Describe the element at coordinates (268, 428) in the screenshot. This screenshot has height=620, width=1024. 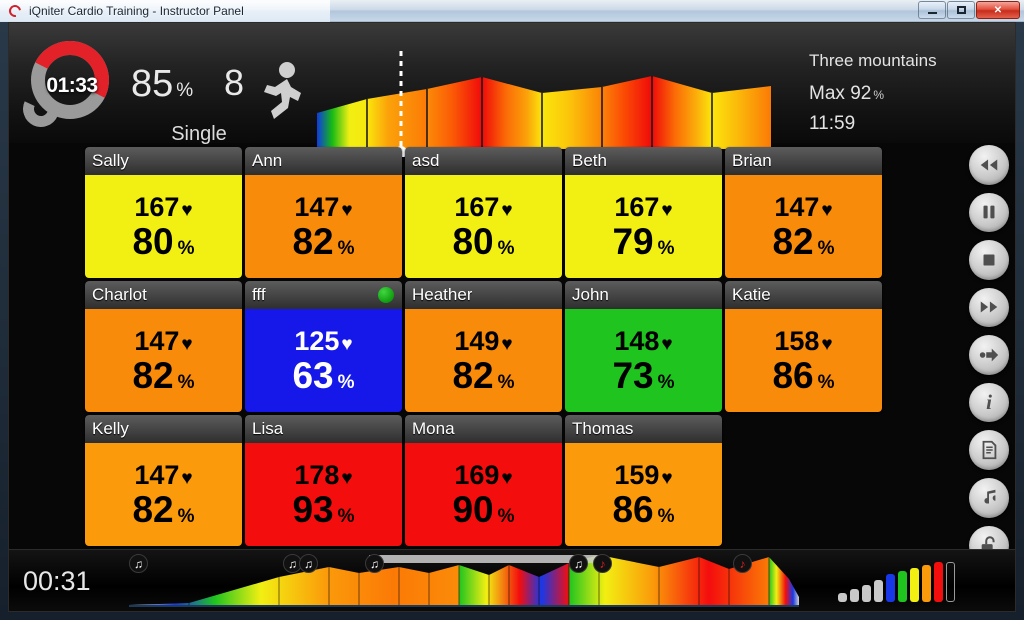
I see `participant-name: Lisa` at that location.